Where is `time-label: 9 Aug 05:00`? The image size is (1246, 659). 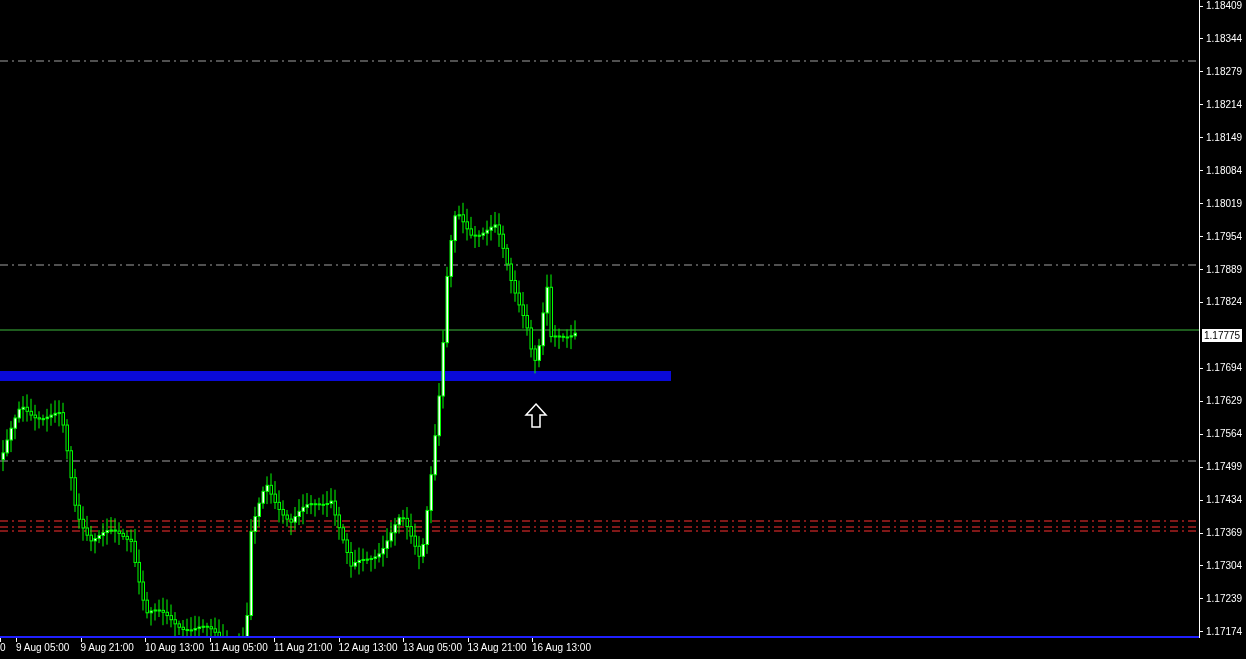
time-label: 9 Aug 05:00 is located at coordinates (43, 648).